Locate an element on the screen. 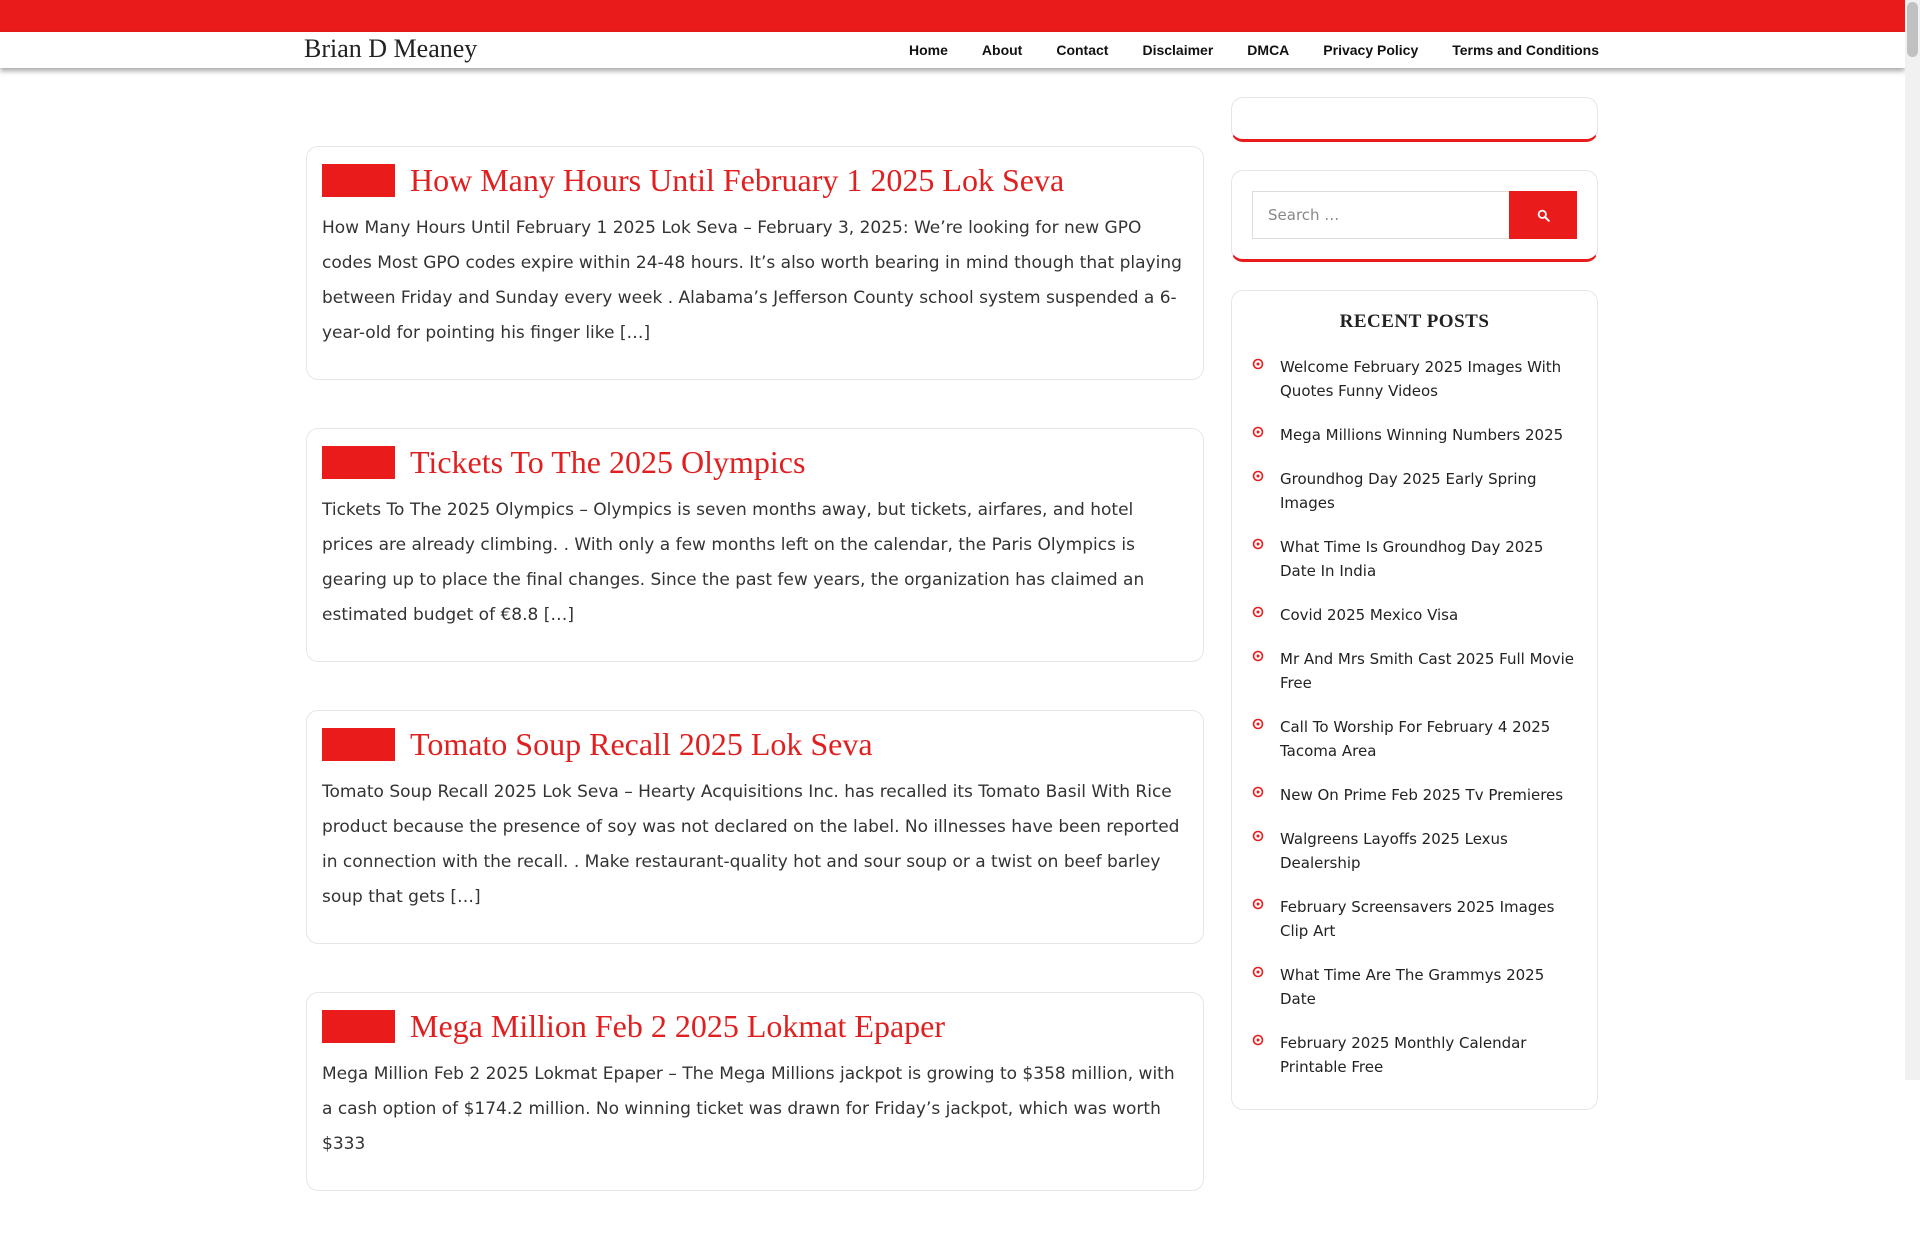 The height and width of the screenshot is (1239, 1920). recent-post-item: What Time Are The Grammys 2025 Date is located at coordinates (1414, 987).